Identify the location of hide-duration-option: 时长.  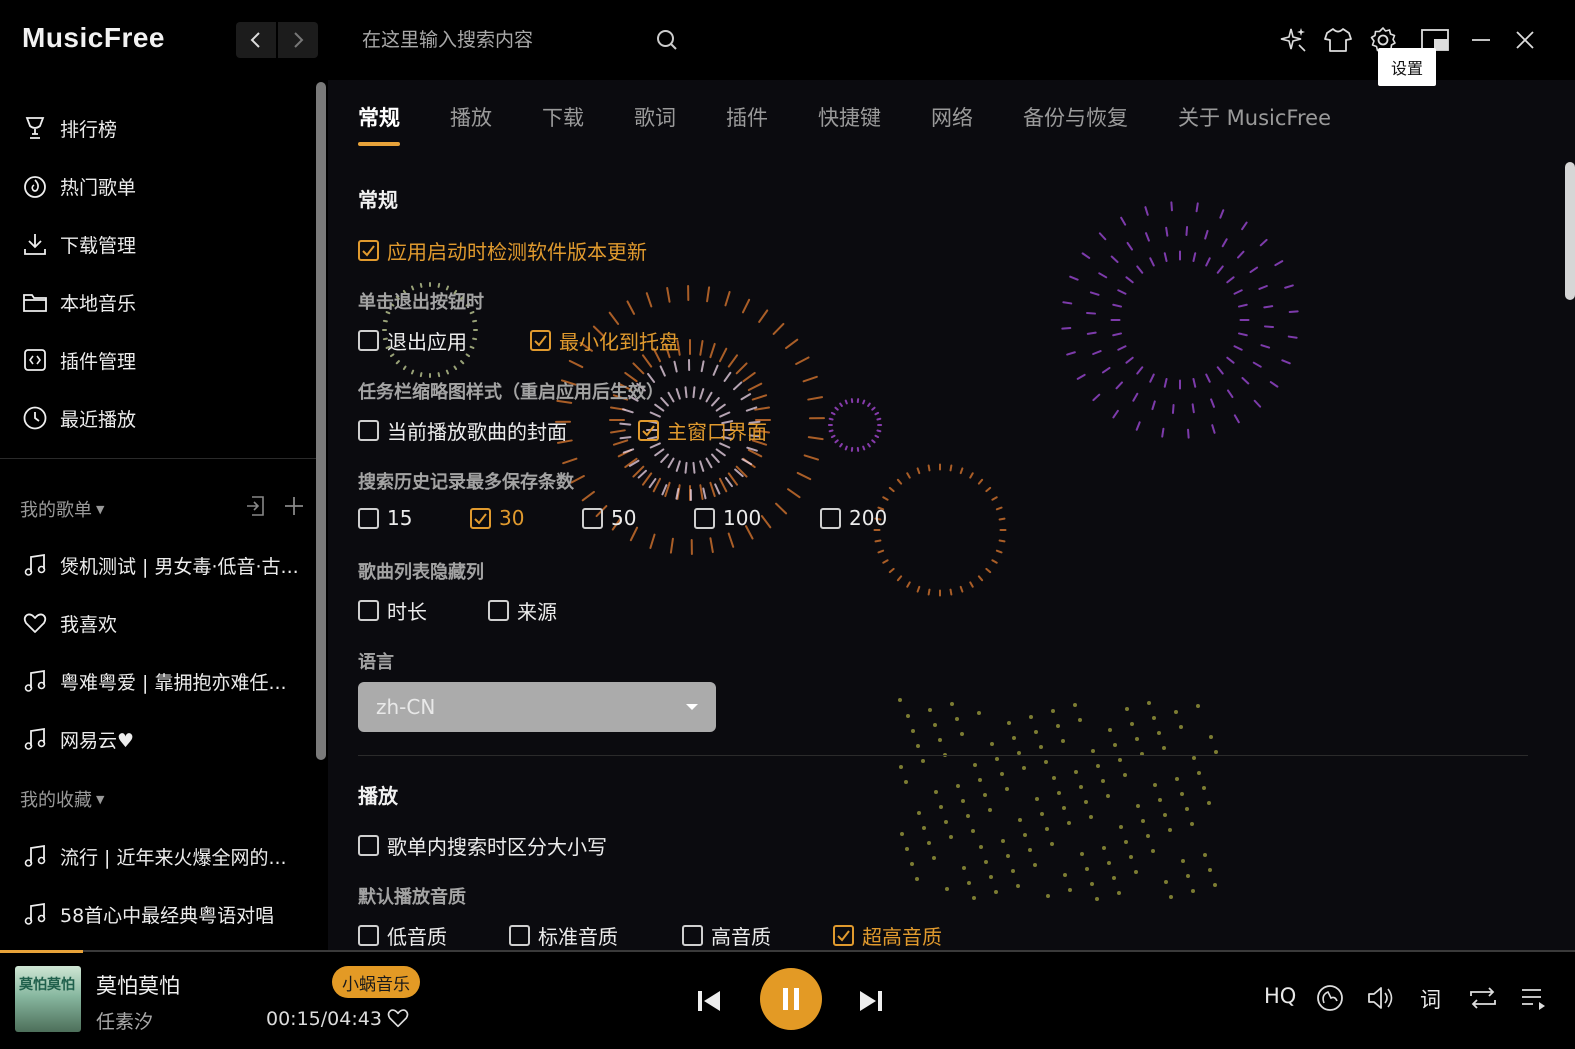
(392, 610).